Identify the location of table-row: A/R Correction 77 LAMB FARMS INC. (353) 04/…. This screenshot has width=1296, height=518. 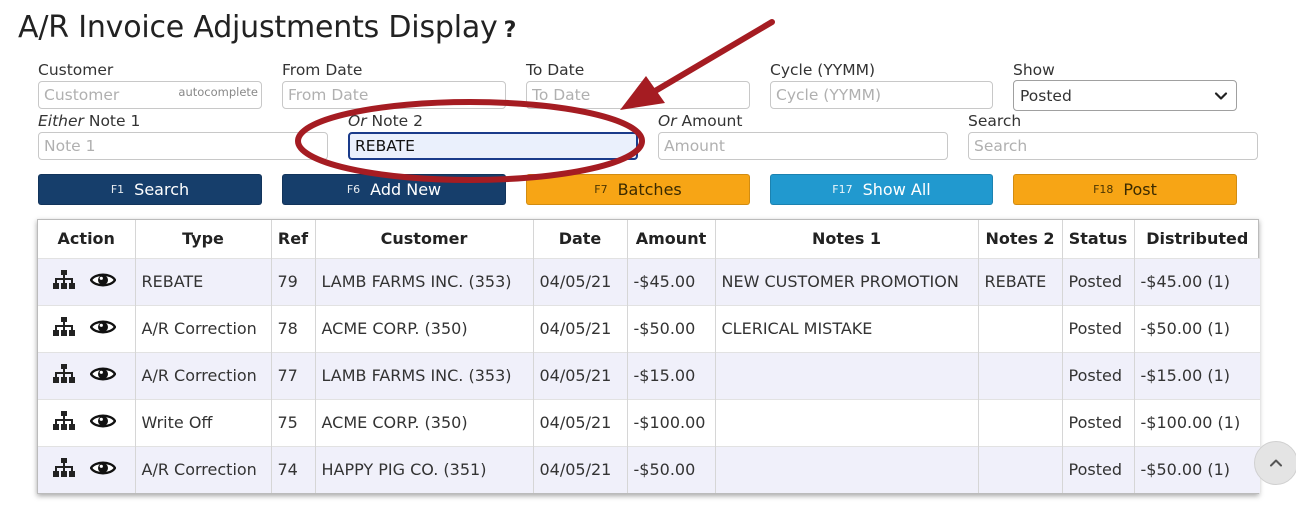
(649, 375).